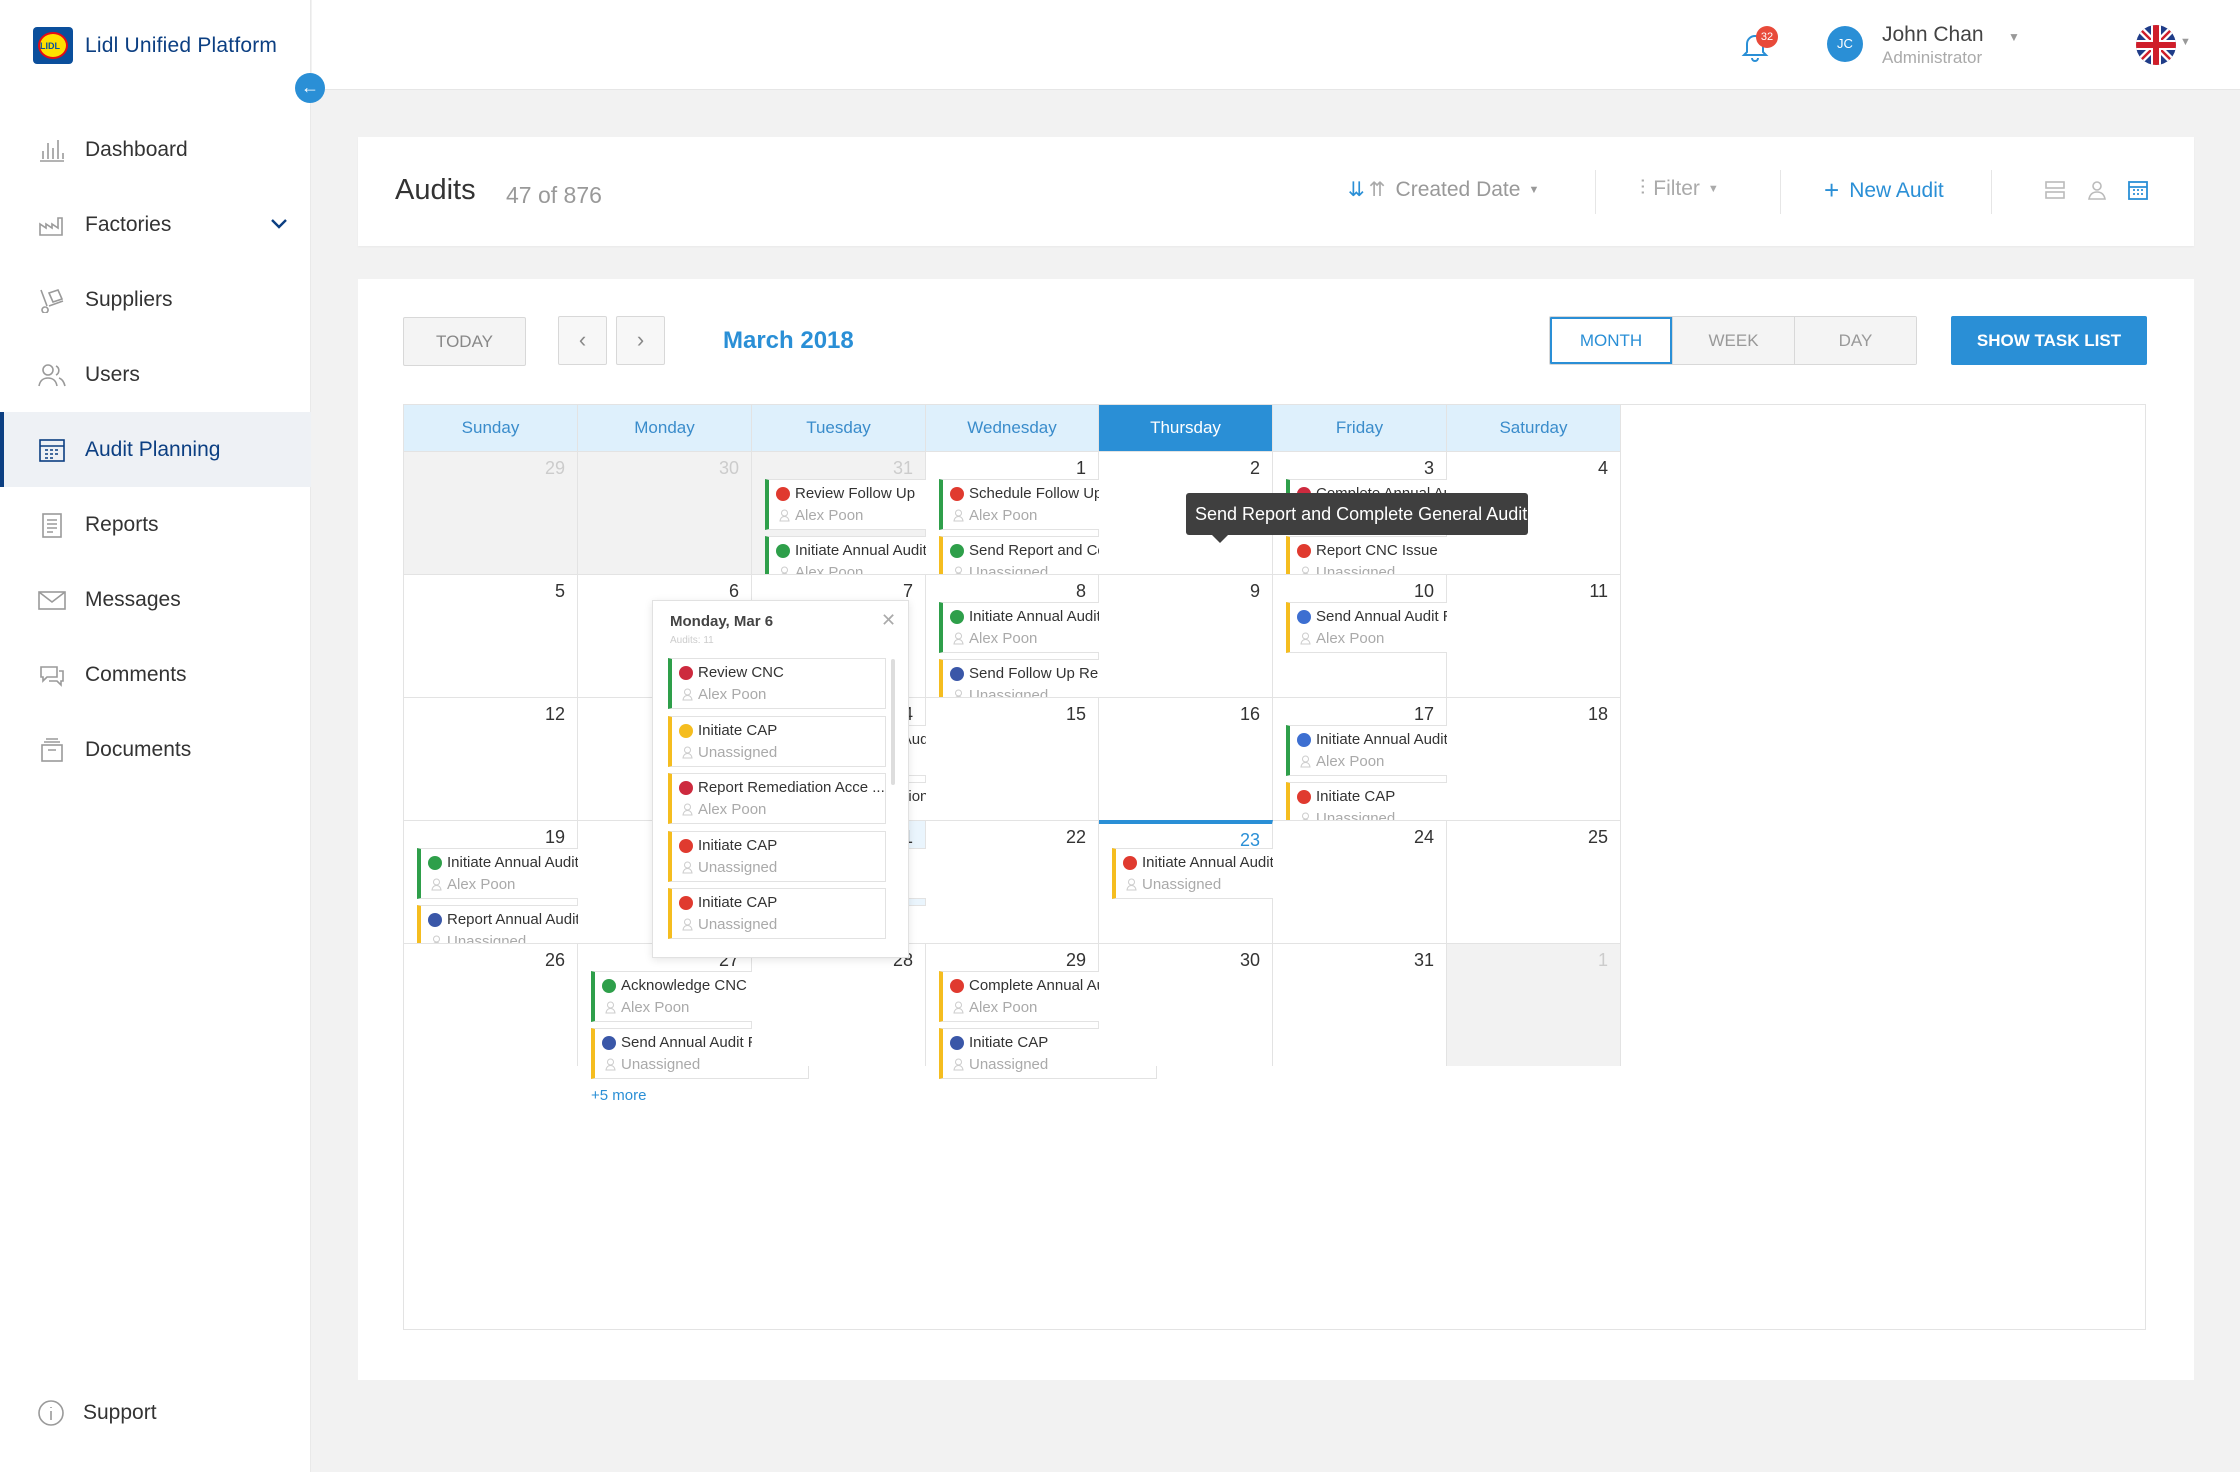 The width and height of the screenshot is (2240, 1472). I want to click on scrollbar, so click(893, 722).